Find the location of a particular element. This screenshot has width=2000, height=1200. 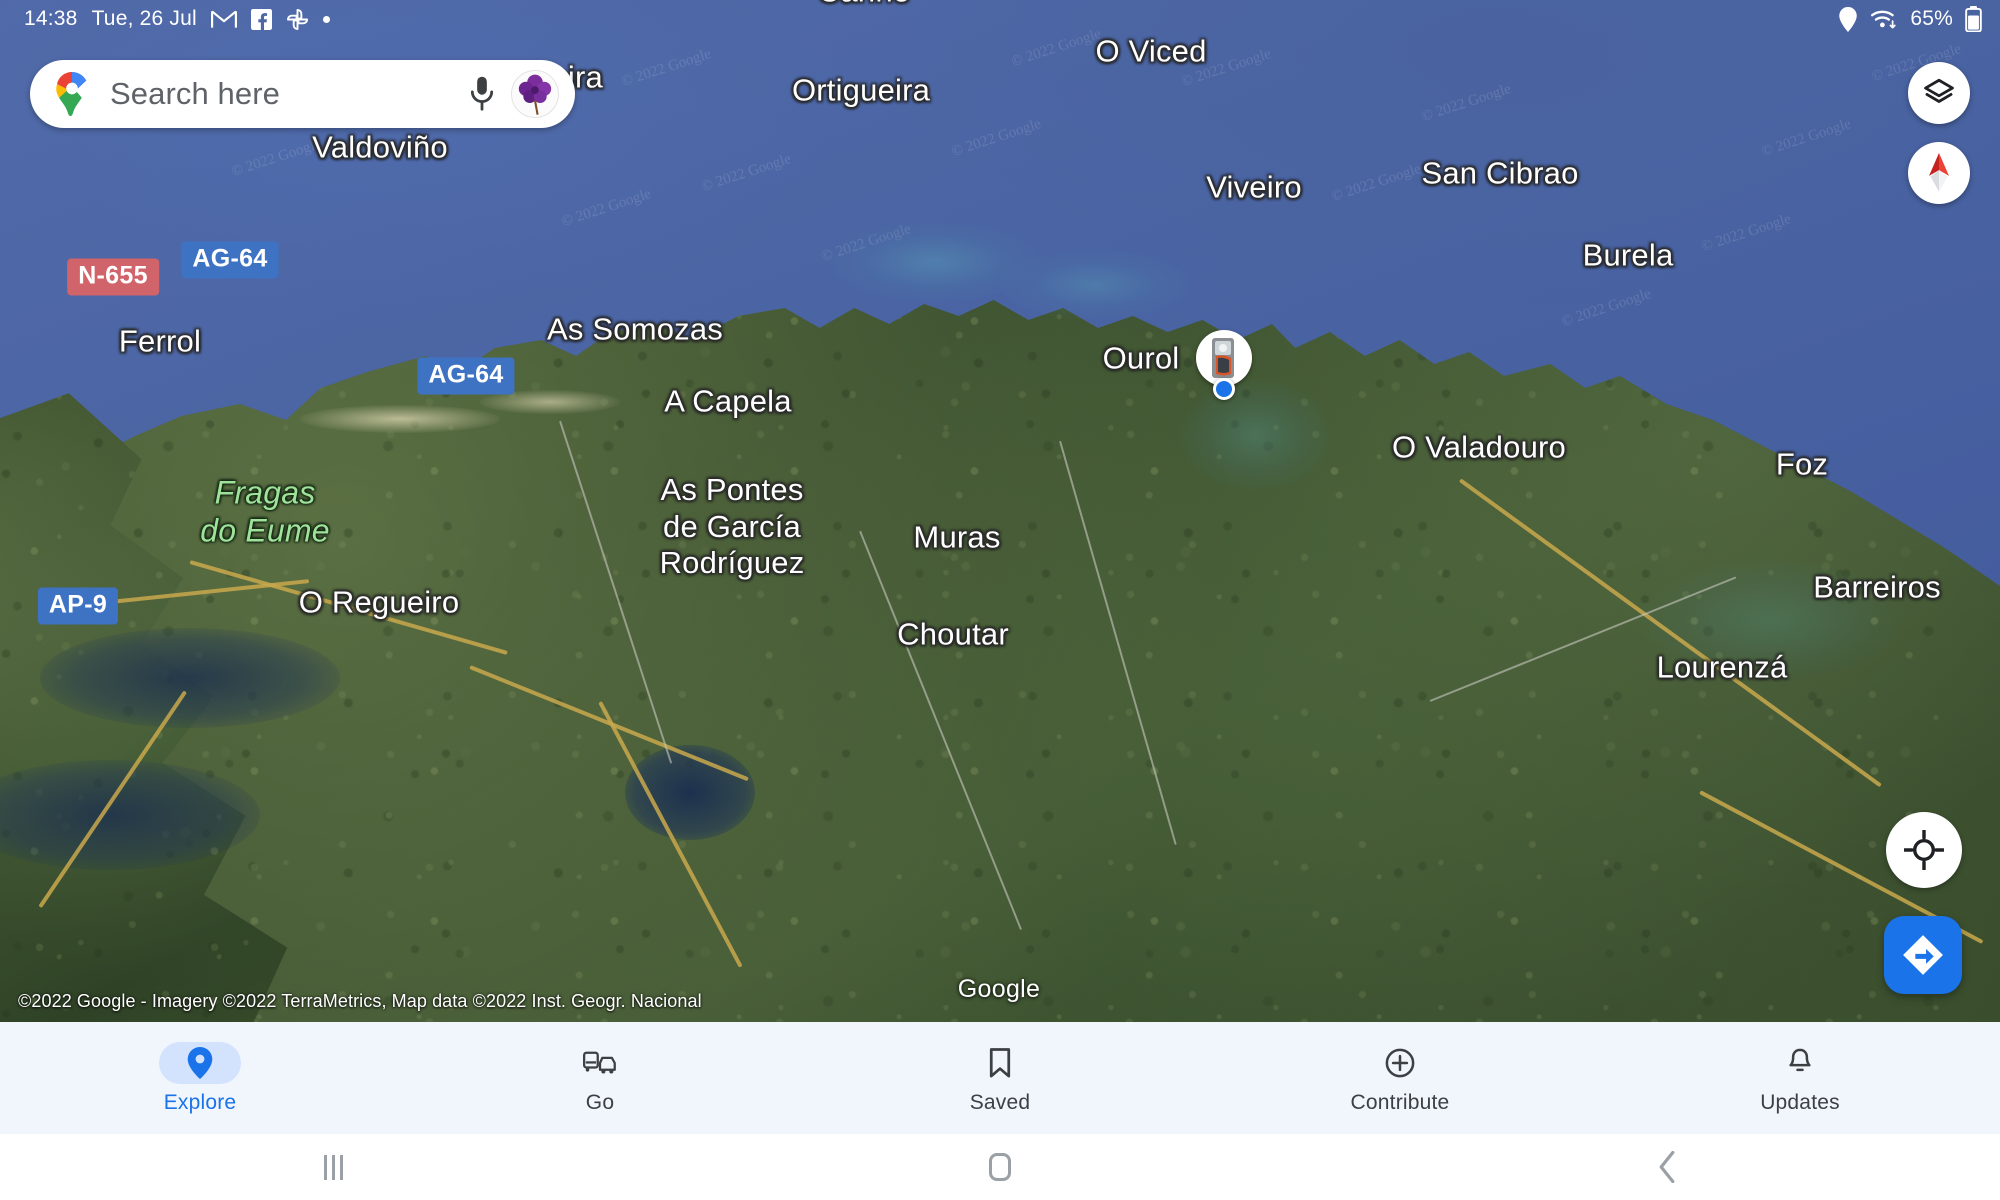

nav-icon-contribute-wrap is located at coordinates (1400, 1063).